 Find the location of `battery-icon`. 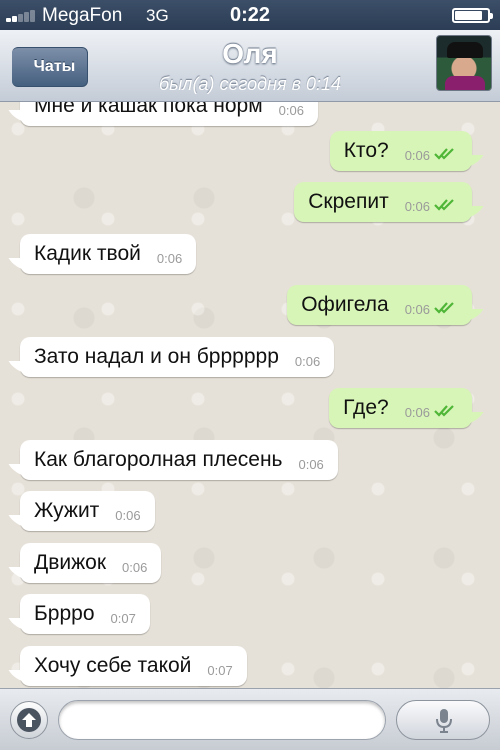

battery-icon is located at coordinates (472, 15).